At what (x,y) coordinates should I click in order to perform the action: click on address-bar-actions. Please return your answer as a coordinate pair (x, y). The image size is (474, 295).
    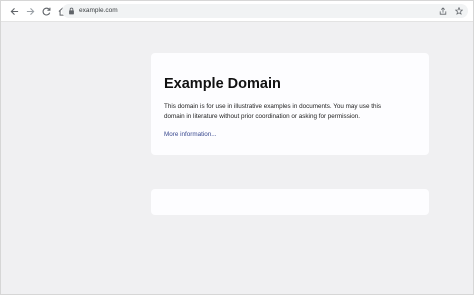
    Looking at the image, I should click on (451, 11).